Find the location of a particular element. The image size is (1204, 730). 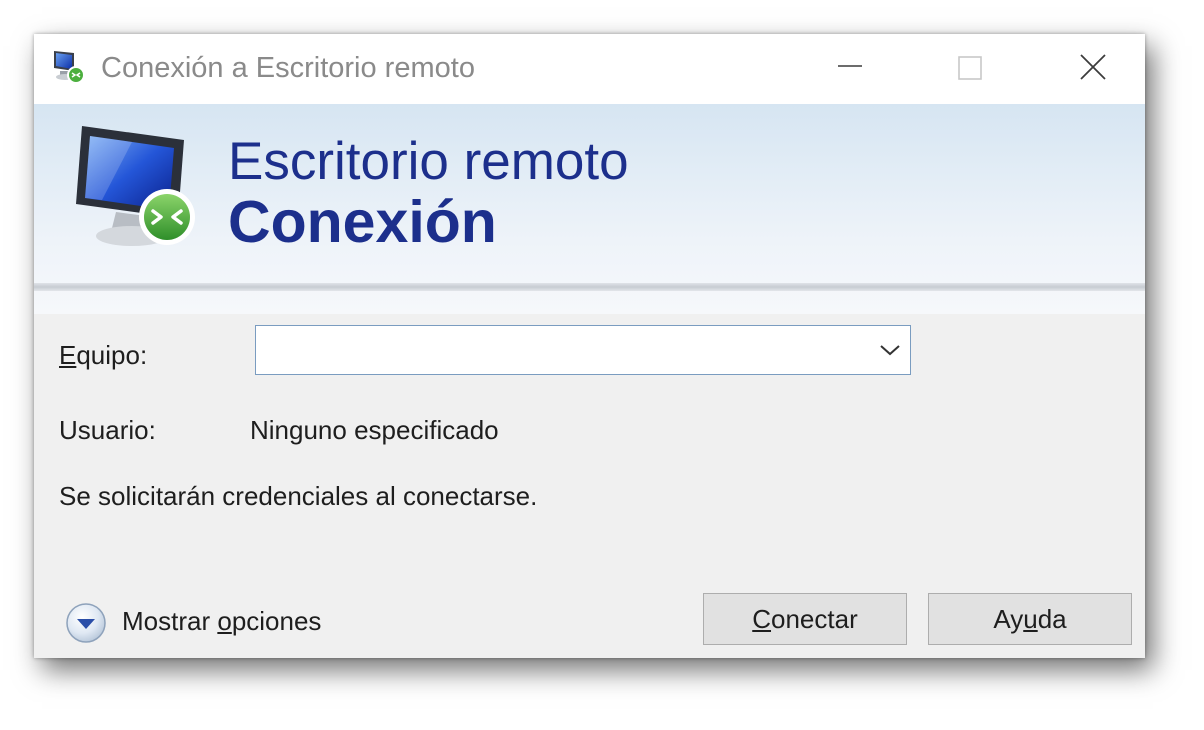

show-options-label: Mostrar opciones is located at coordinates (221, 621).